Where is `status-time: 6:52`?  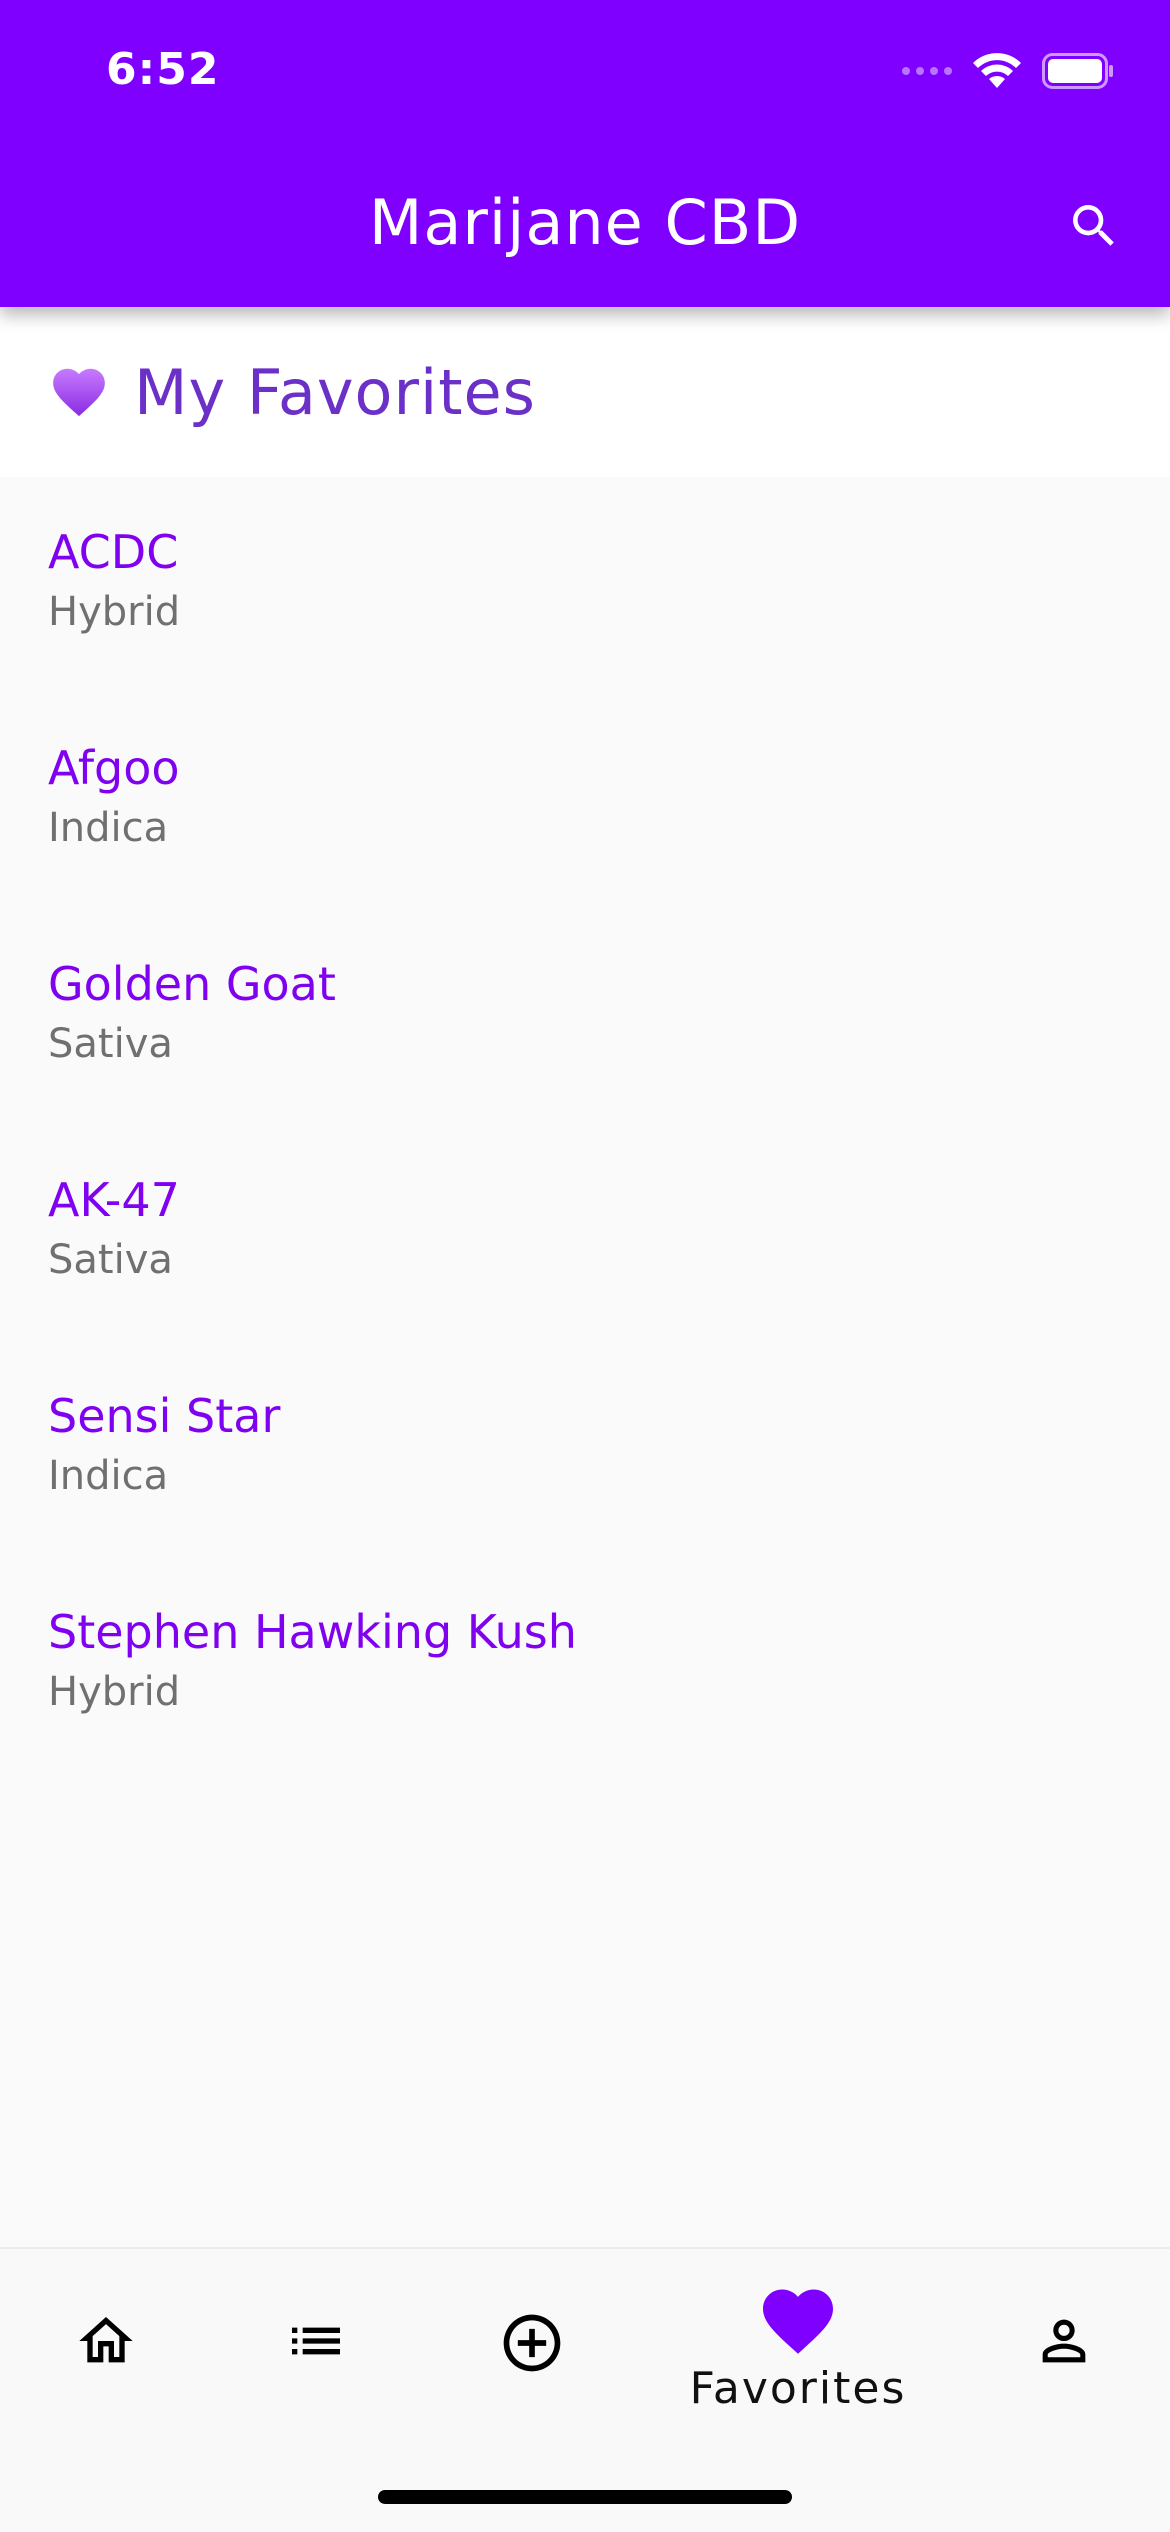
status-time: 6:52 is located at coordinates (163, 69).